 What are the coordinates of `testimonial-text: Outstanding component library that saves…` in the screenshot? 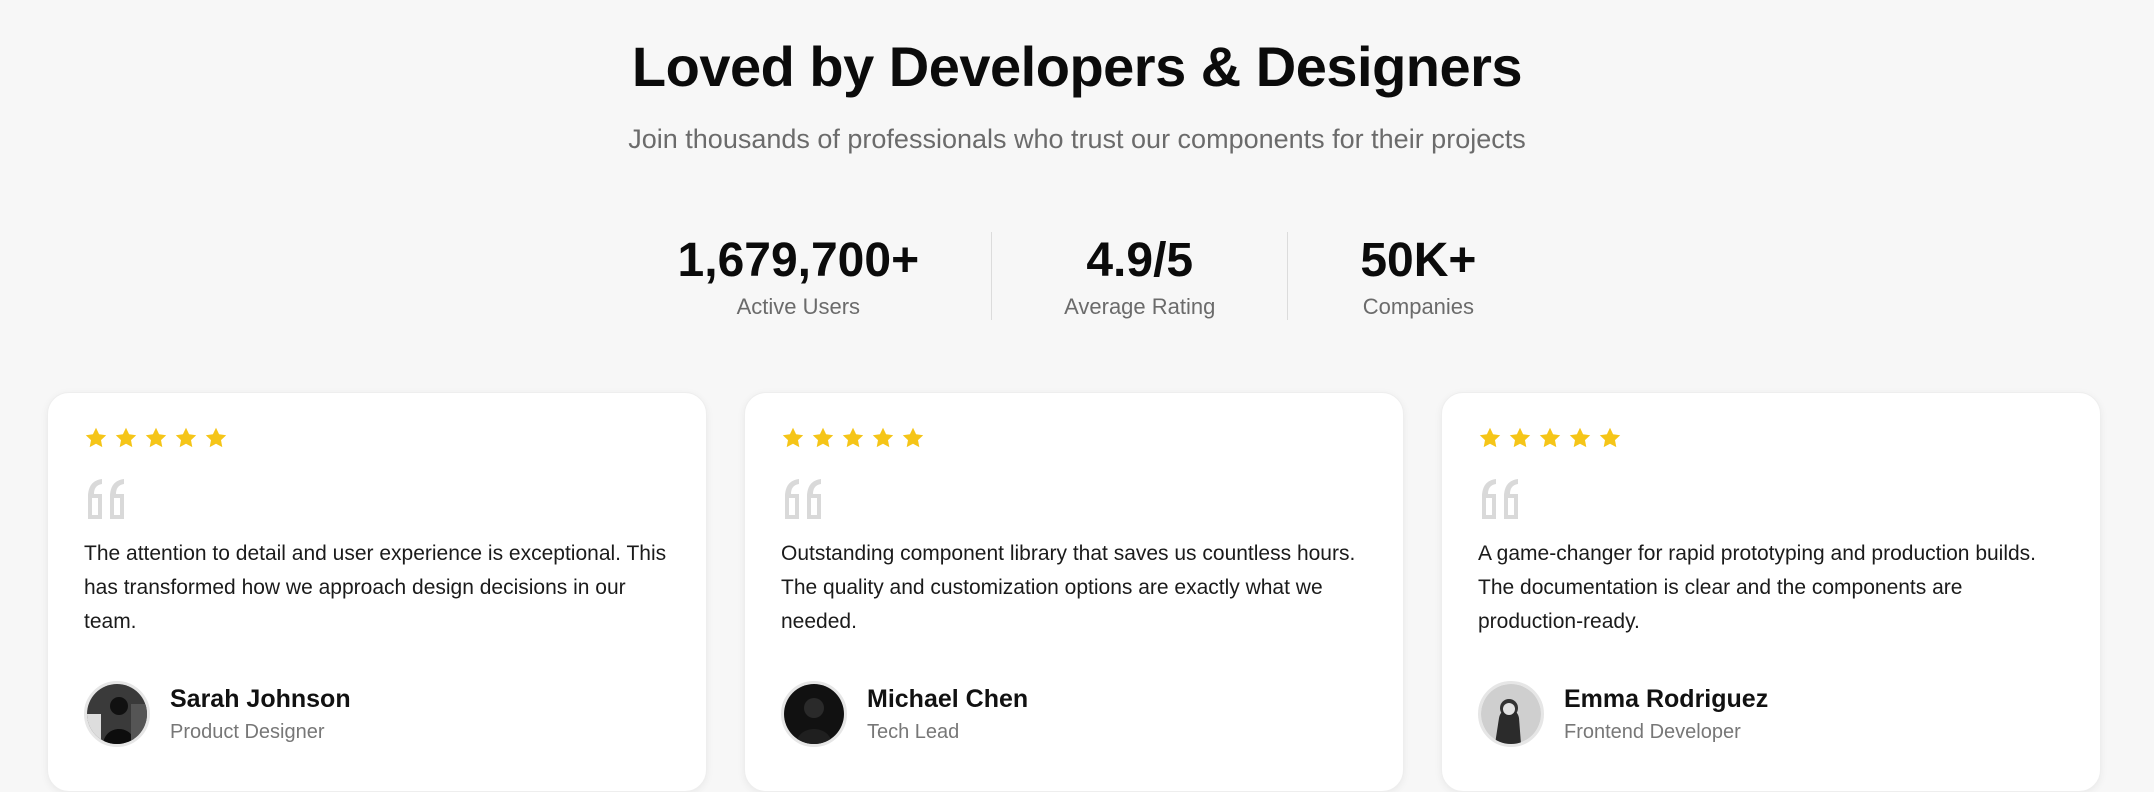 It's located at (1068, 587).